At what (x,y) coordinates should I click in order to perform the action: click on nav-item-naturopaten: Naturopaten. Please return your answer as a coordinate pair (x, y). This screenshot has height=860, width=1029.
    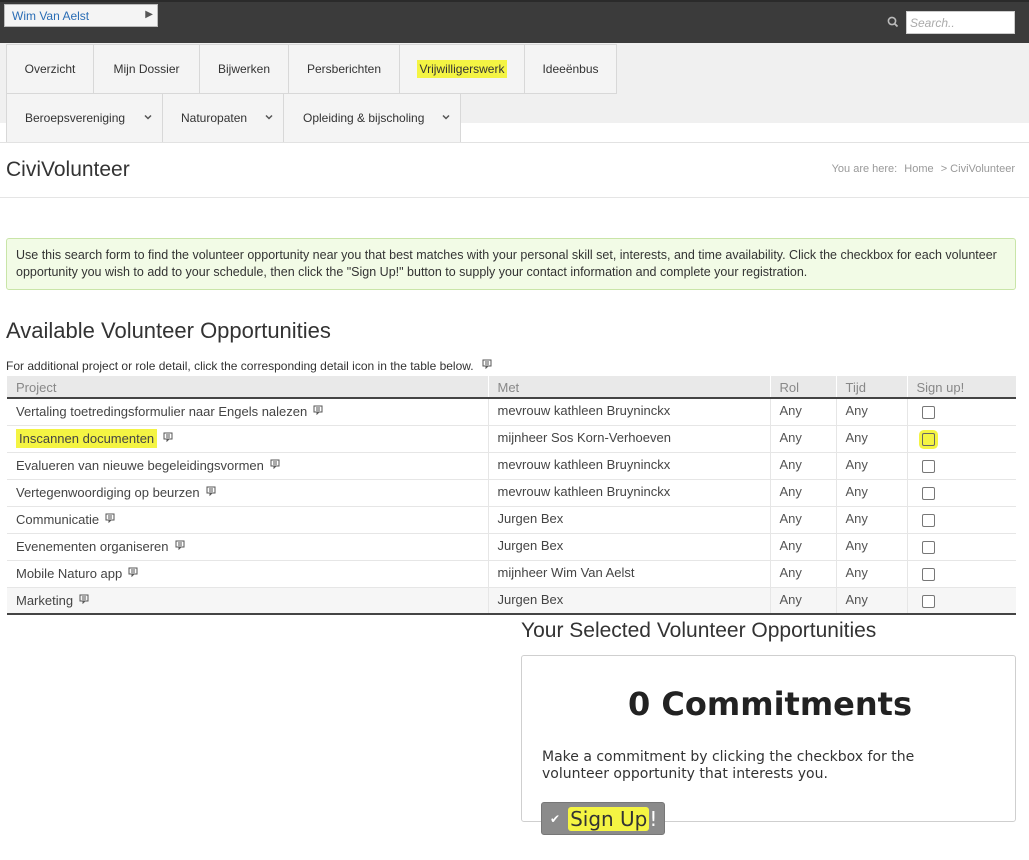
    Looking at the image, I should click on (223, 118).